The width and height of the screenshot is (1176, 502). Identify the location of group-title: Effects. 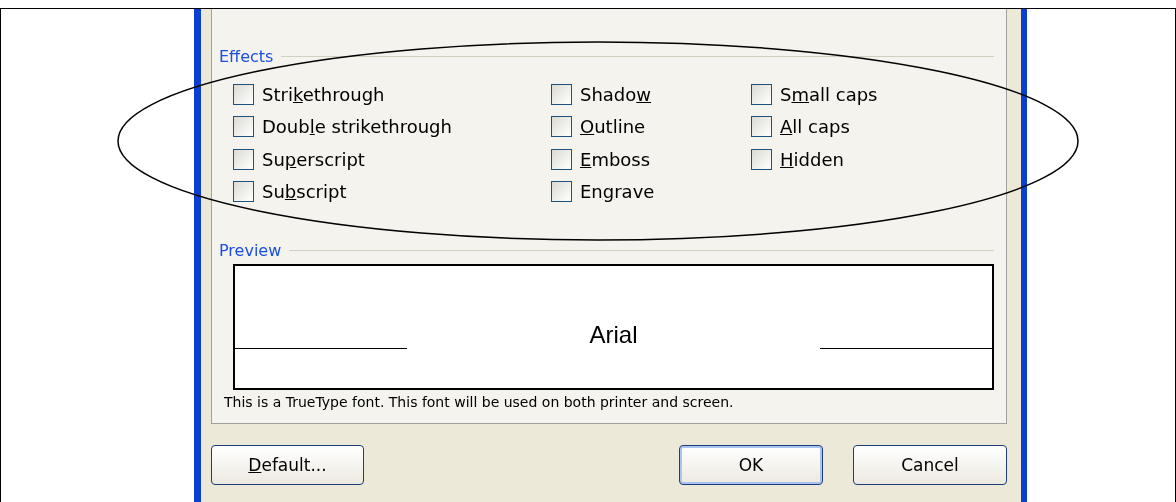
(246, 56).